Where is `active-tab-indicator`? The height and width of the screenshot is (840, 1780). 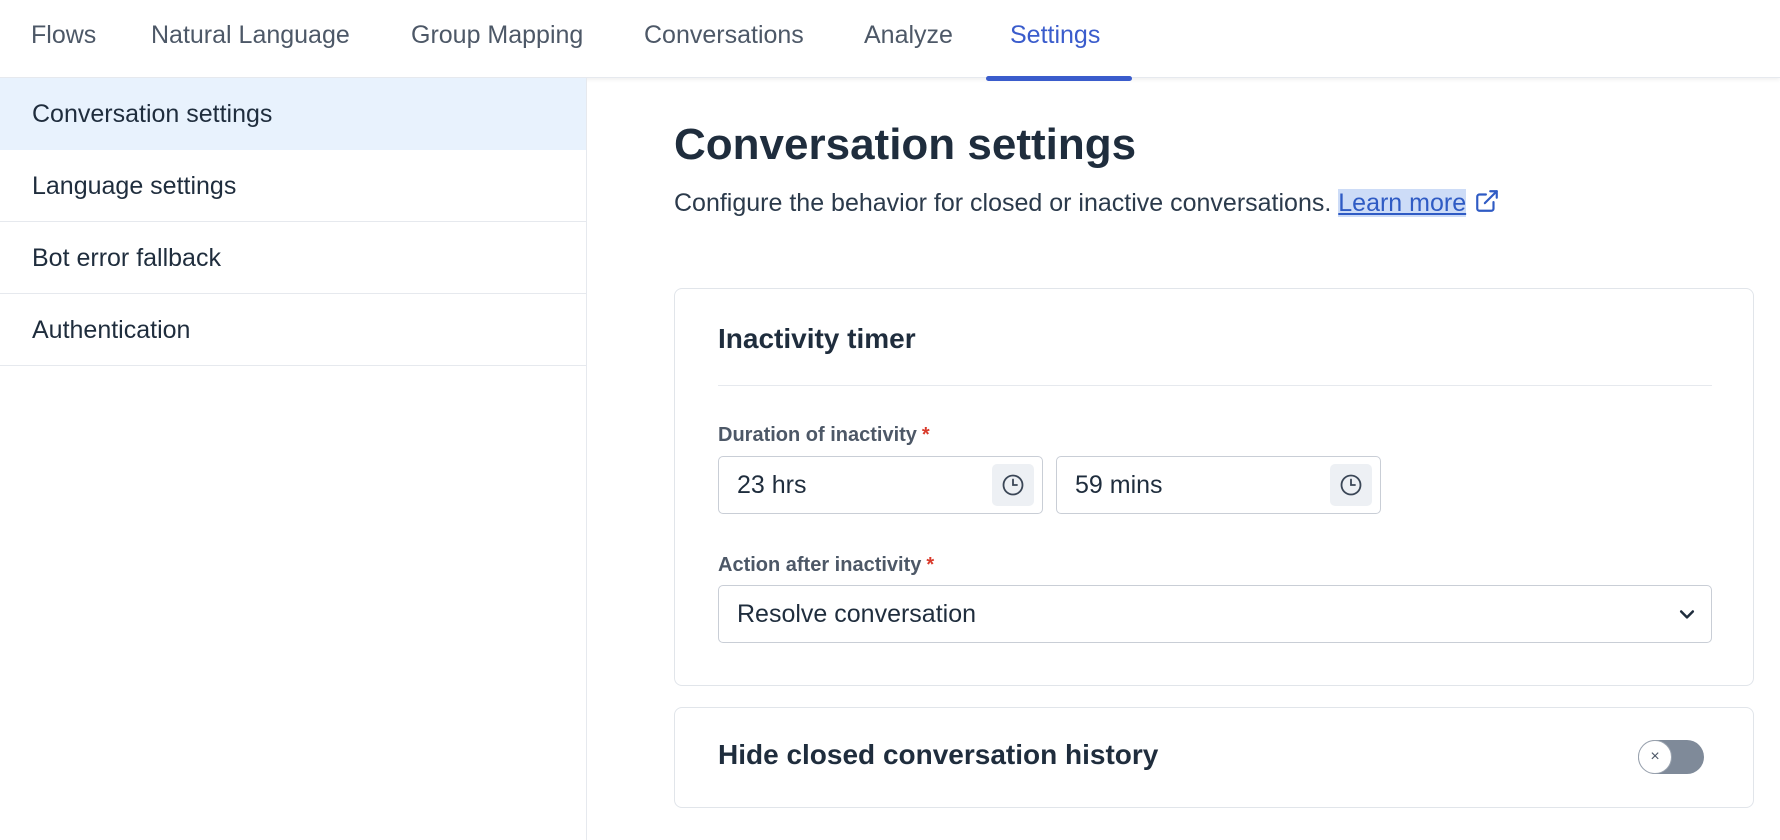
active-tab-indicator is located at coordinates (1059, 78).